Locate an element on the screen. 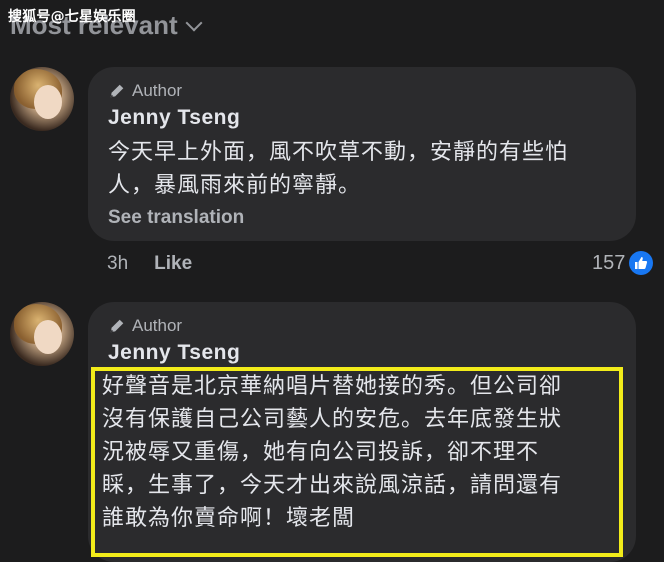  chevron-down-icon is located at coordinates (194, 22).